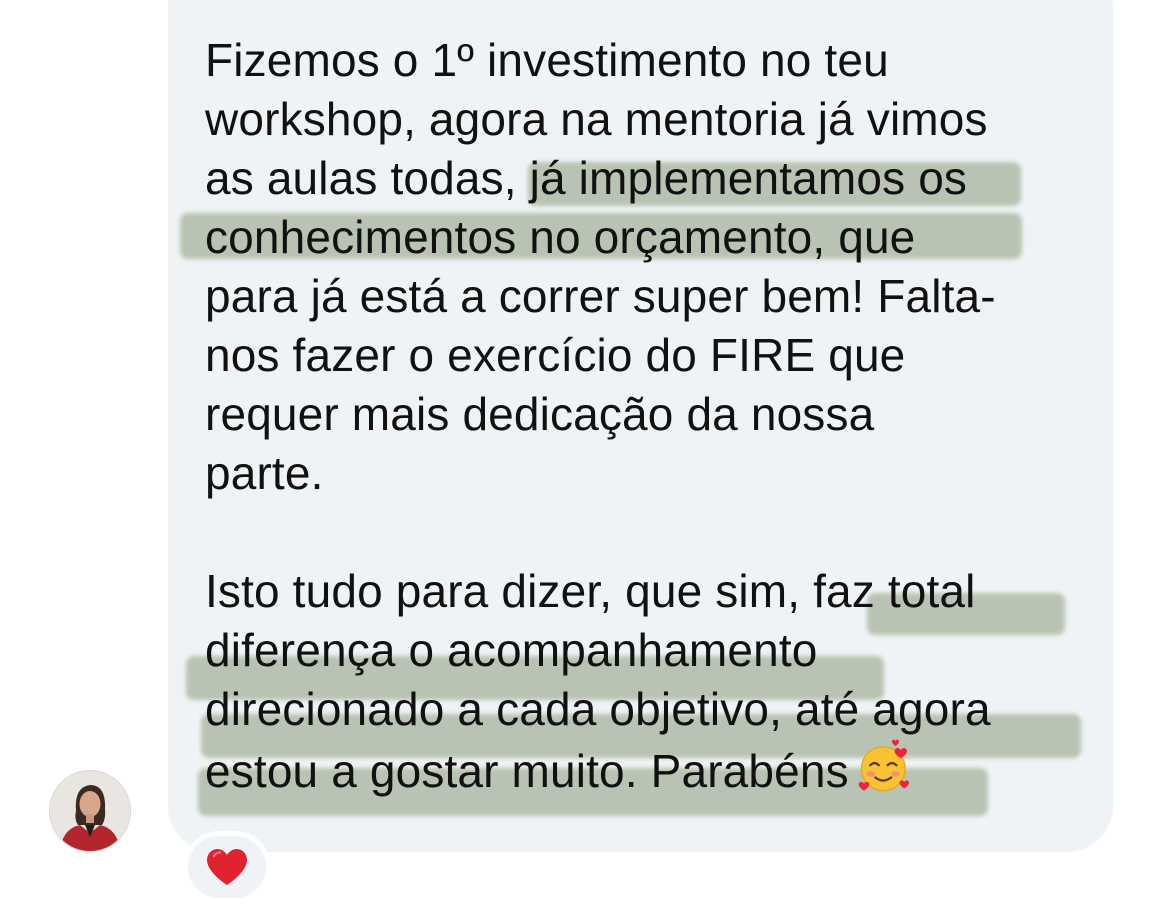 The image size is (1169, 919). Describe the element at coordinates (540, 414) in the screenshot. I see `message-line: requer mais dedicação da nossa` at that location.